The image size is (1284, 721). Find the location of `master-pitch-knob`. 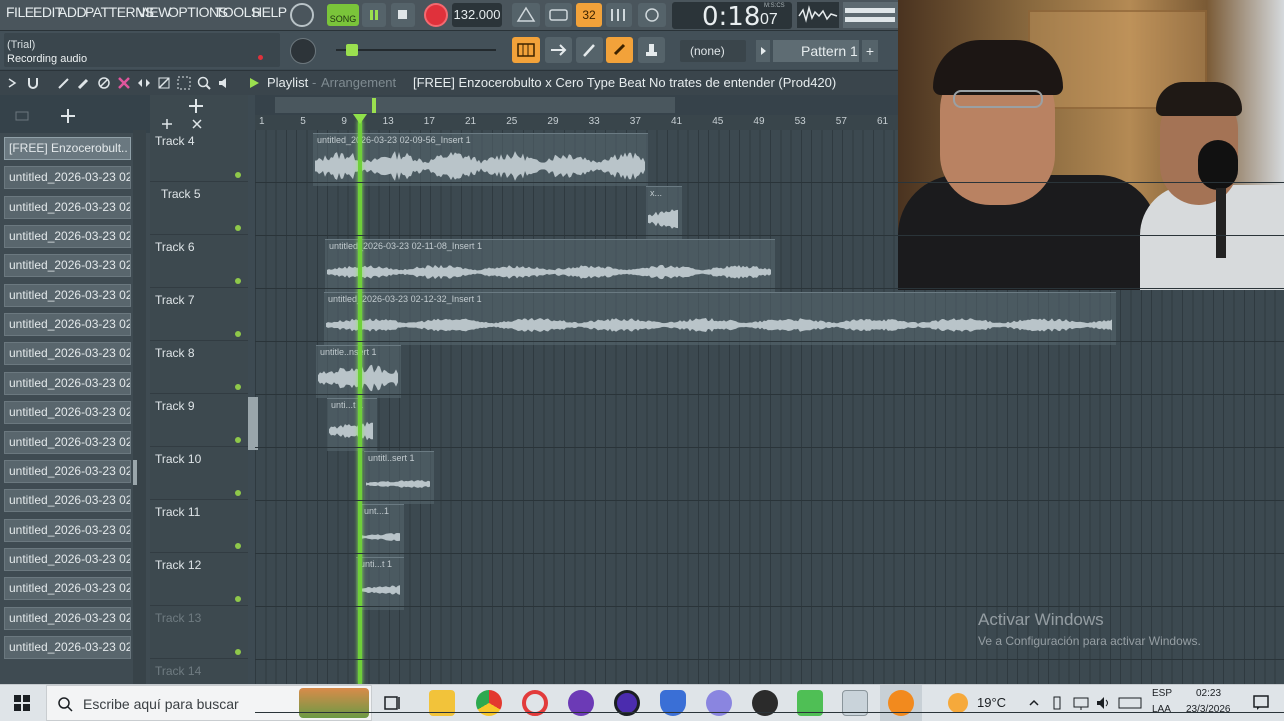

master-pitch-knob is located at coordinates (303, 51).